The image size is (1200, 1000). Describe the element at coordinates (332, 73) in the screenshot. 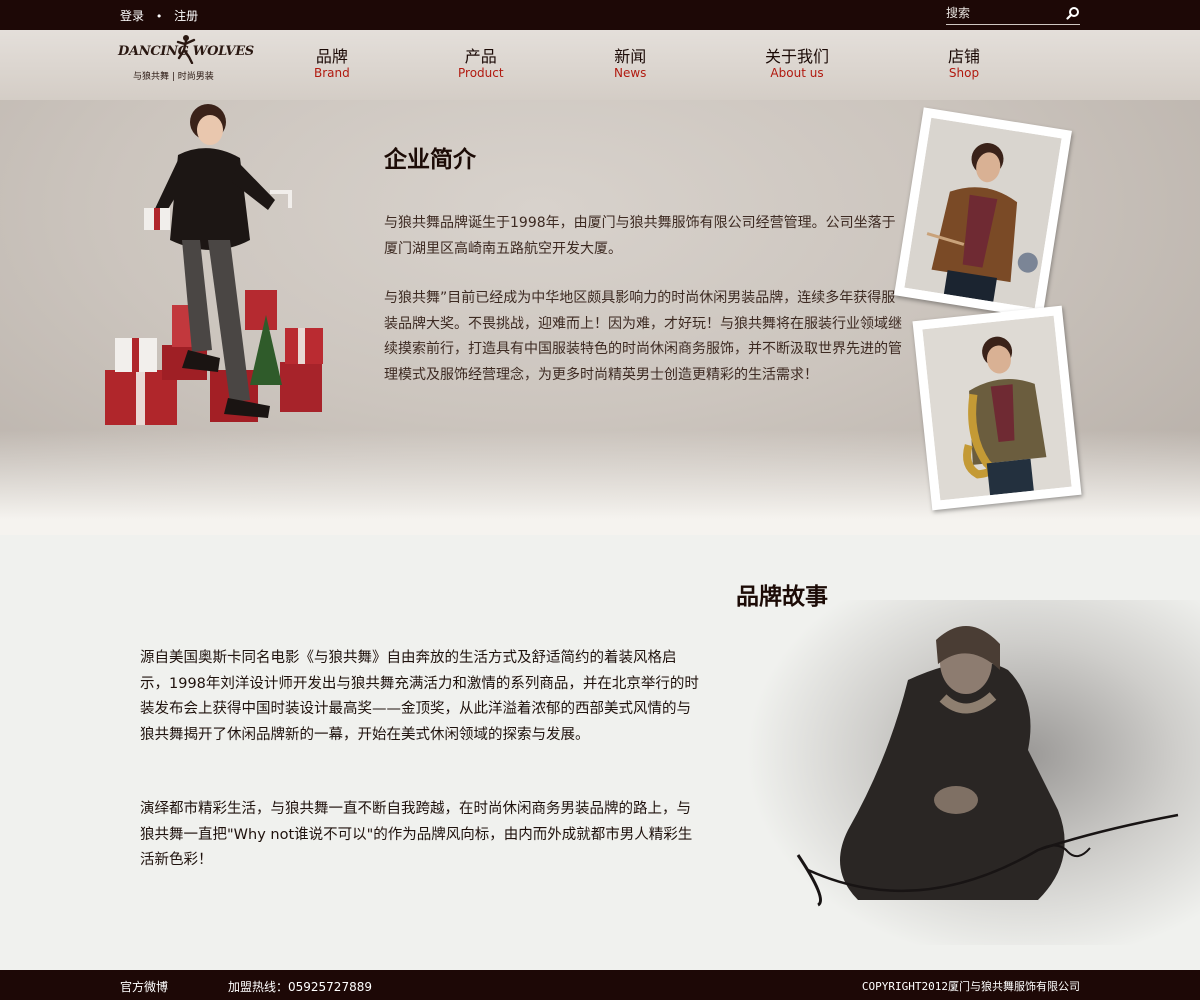

I see `nav-brand-en: Brand` at that location.